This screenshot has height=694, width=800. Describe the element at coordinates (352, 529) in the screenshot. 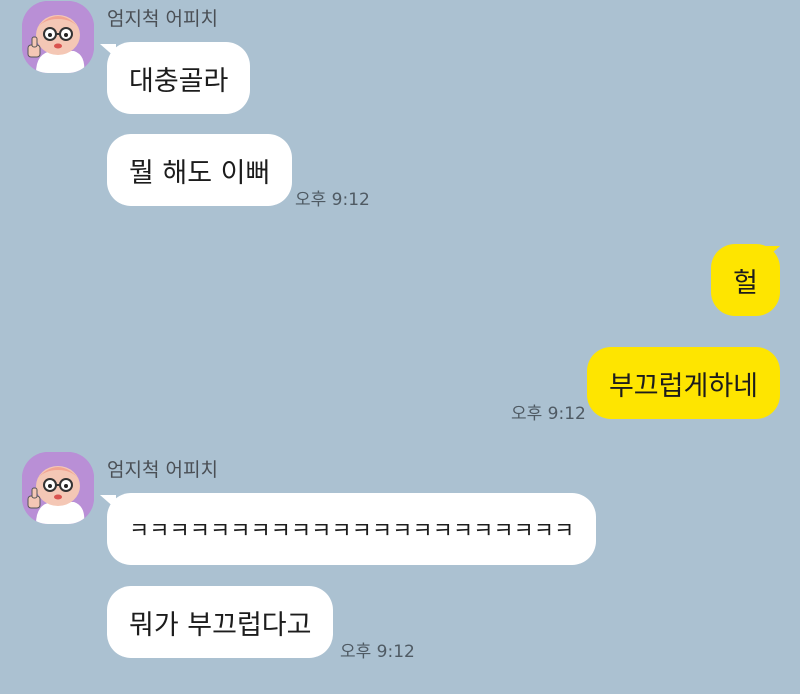

I see `incoming-message-bubble: ㅋㅋㅋㅋㅋㅋㅋㅋㅋㅋㅋㅋㅋㅋㅋㅋㅋㅋㅋㅋㅋㅋ` at that location.